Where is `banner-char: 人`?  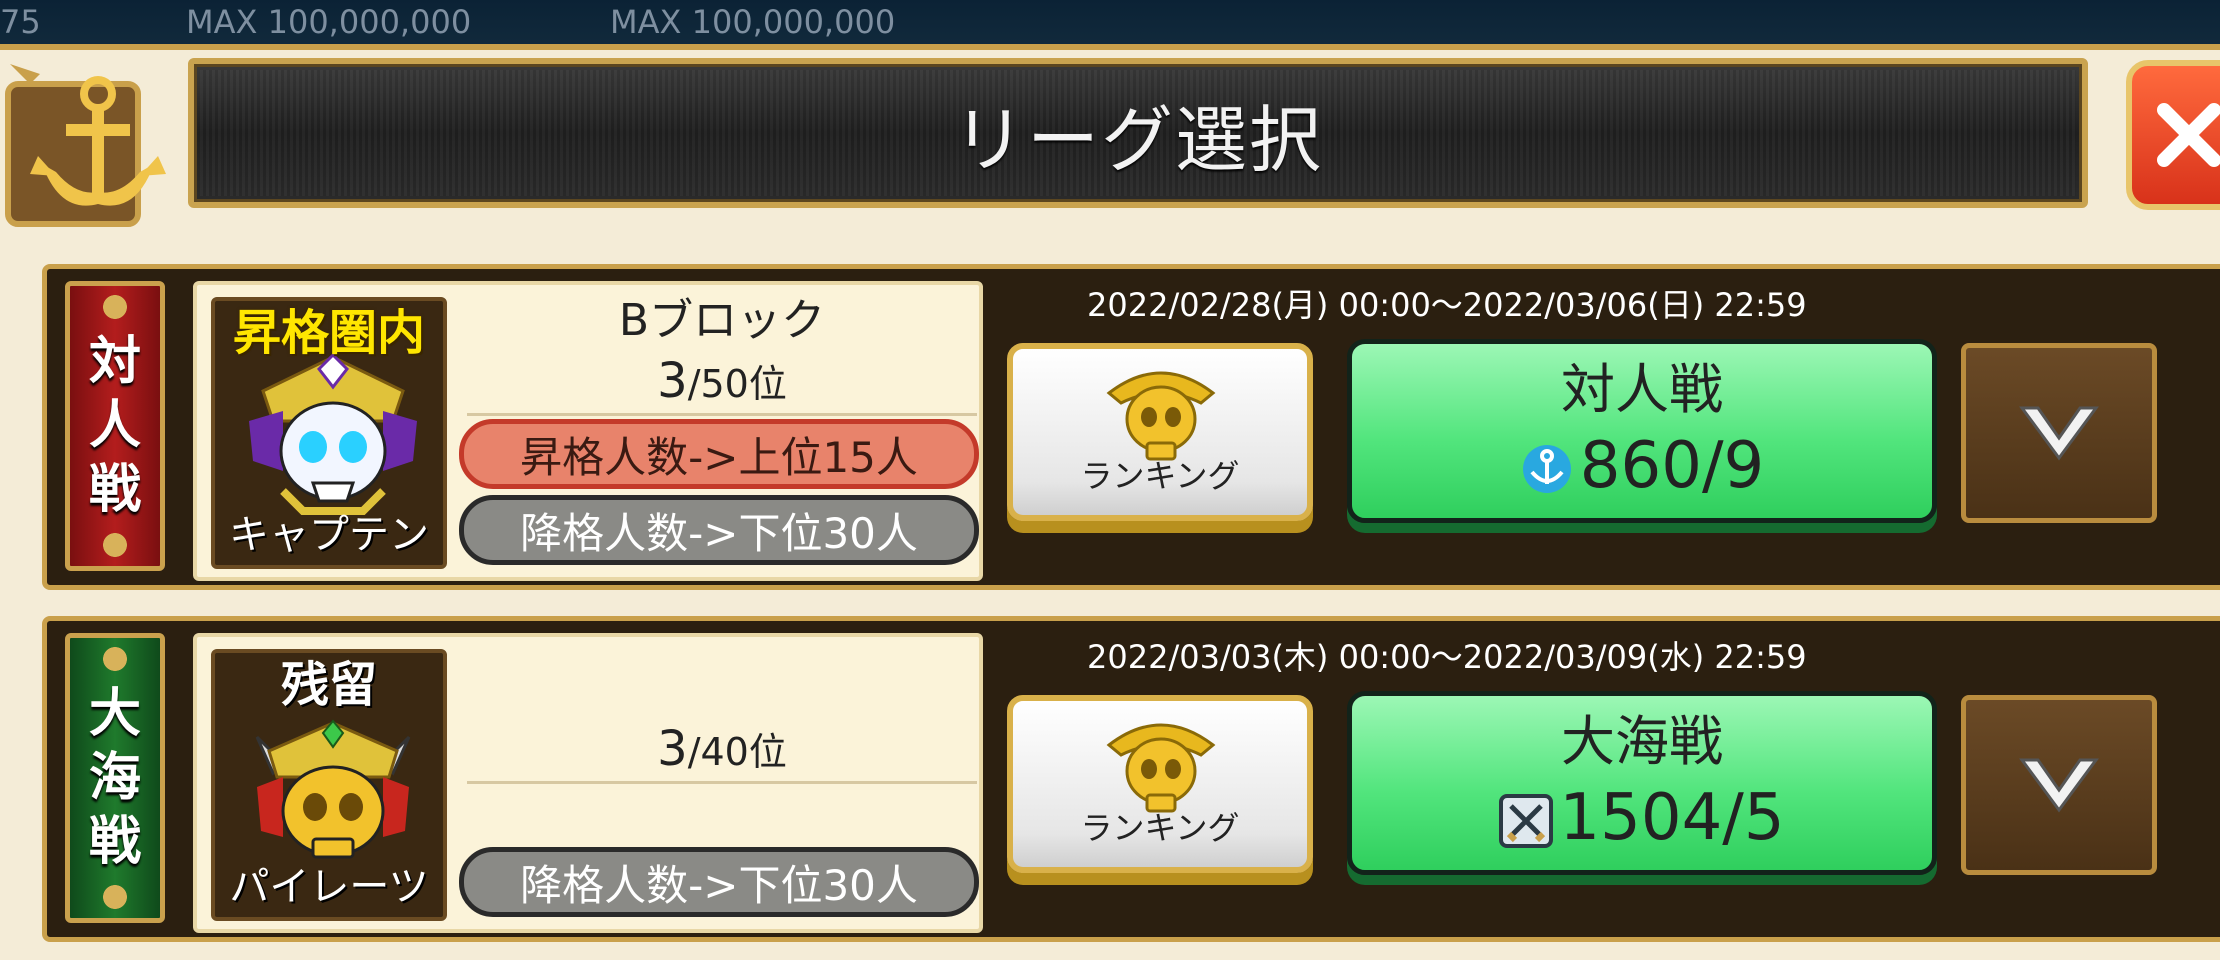
banner-char: 人 is located at coordinates (114, 426).